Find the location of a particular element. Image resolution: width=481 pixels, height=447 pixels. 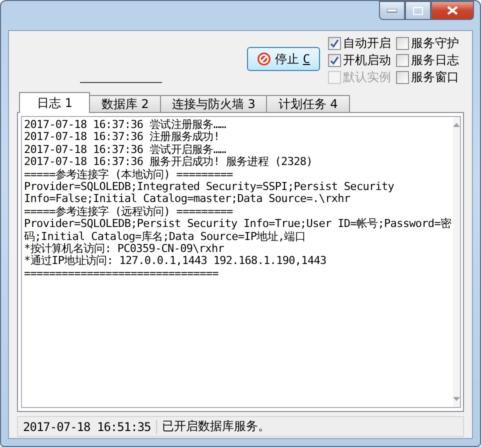

option-checkbox: 服务守护 is located at coordinates (430, 43).